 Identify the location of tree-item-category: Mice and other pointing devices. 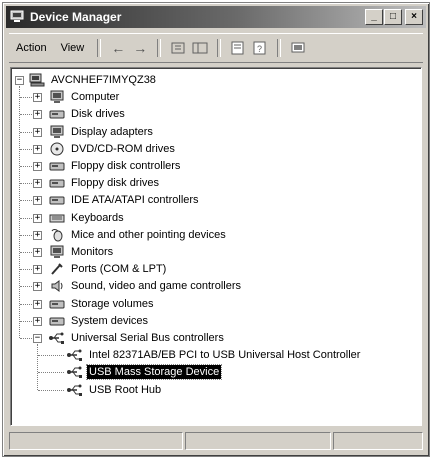
(138, 235).